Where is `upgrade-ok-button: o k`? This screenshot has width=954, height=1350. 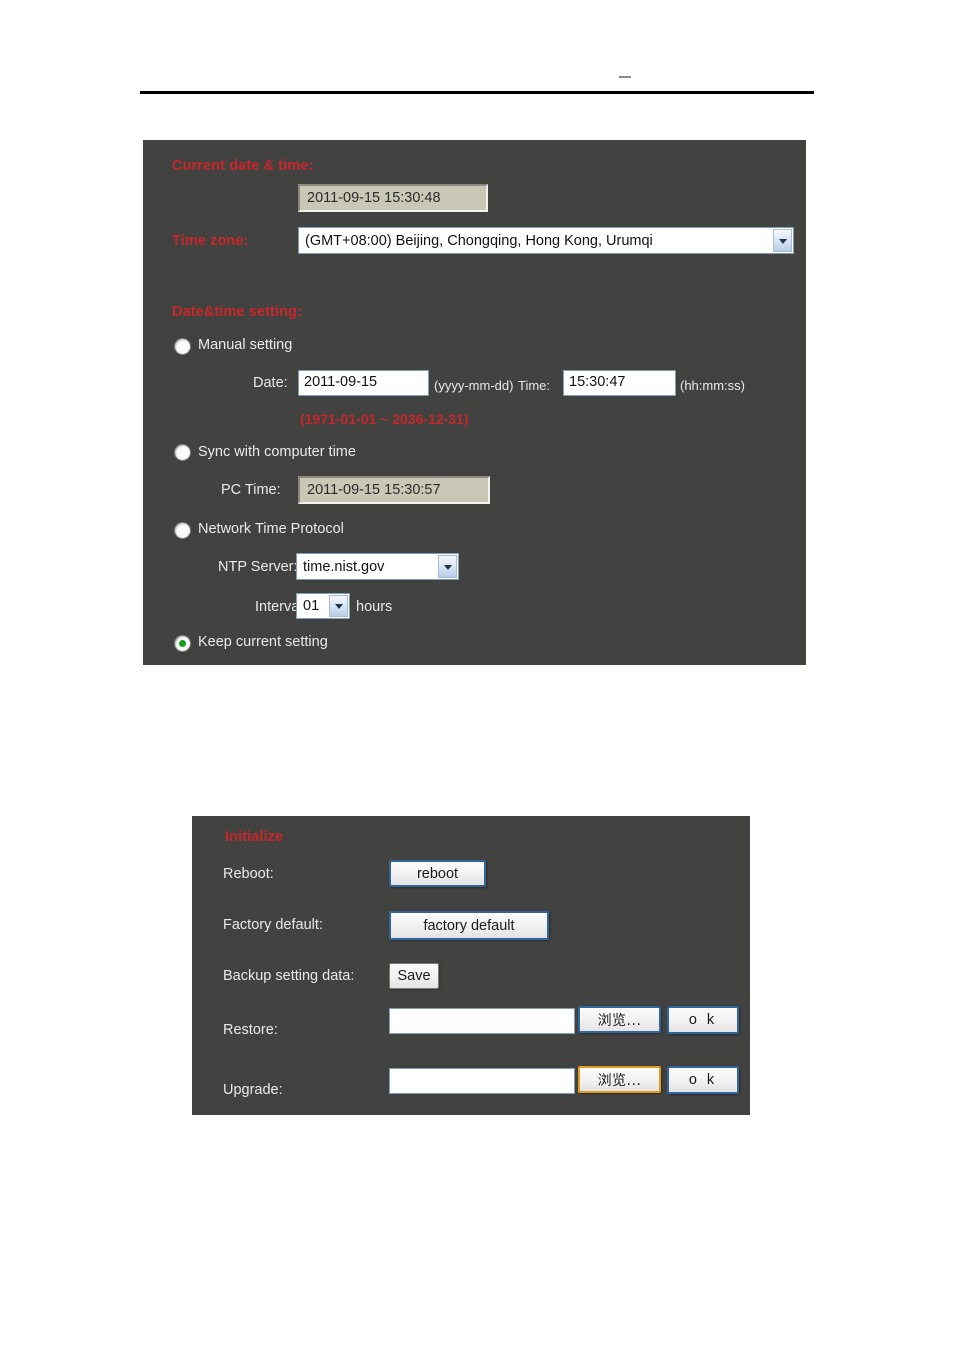 upgrade-ok-button: o k is located at coordinates (703, 1080).